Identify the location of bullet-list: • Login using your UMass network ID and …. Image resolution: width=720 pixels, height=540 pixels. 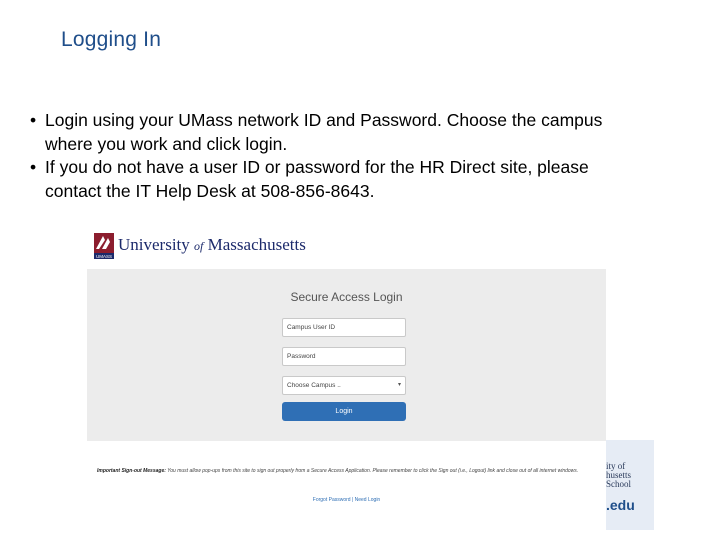
(330, 156).